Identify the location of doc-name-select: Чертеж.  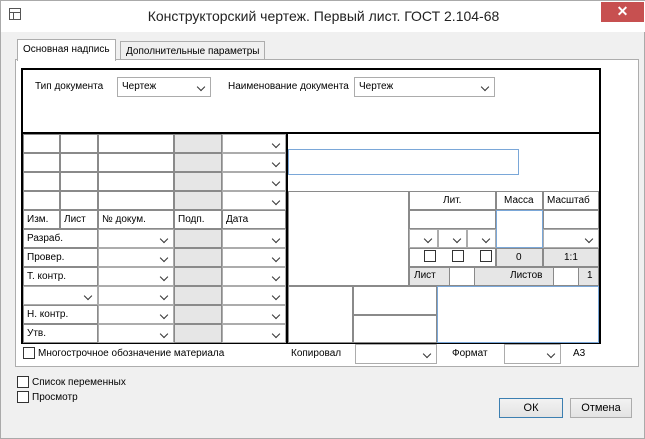
(424, 87).